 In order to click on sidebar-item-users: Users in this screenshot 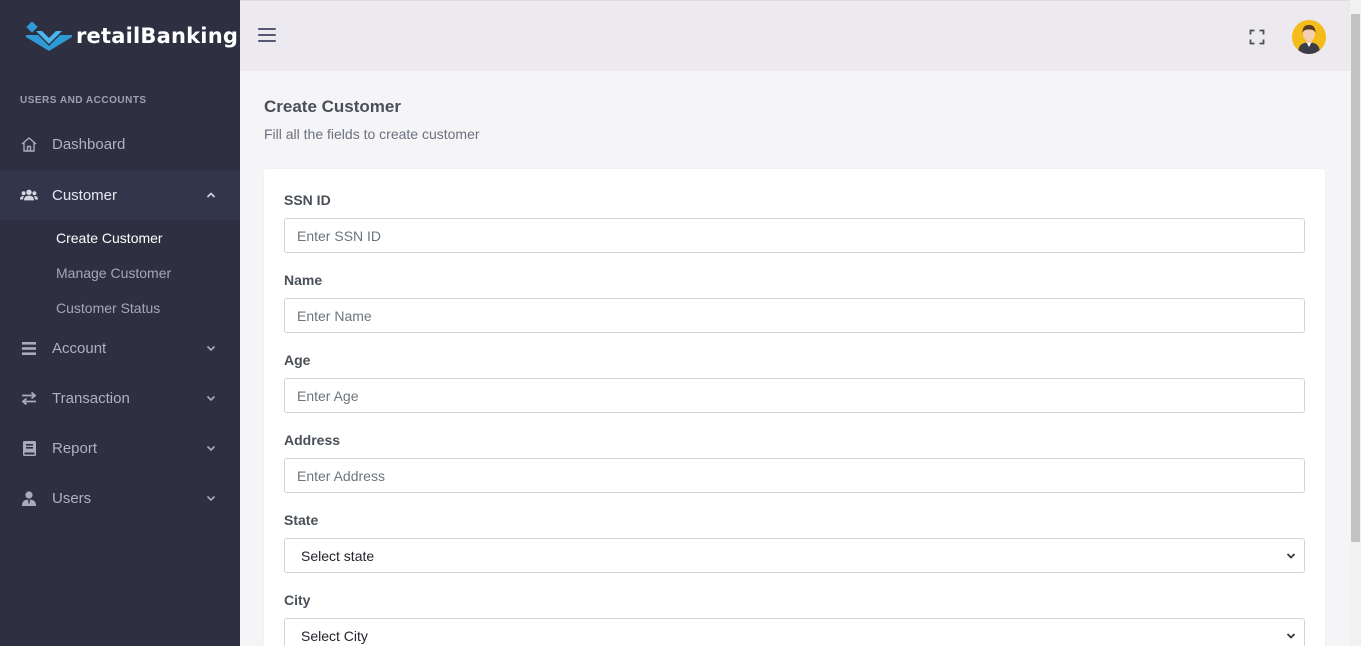, I will do `click(120, 498)`.